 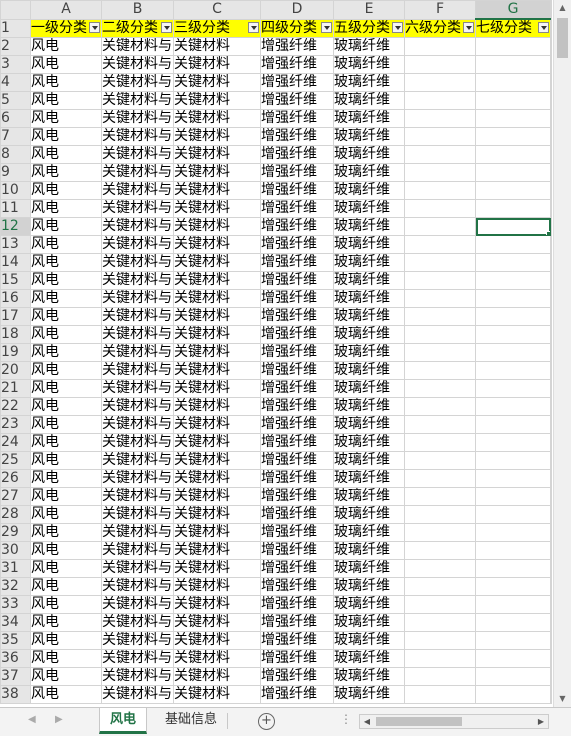 I want to click on row-number: 20, so click(x=15, y=370).